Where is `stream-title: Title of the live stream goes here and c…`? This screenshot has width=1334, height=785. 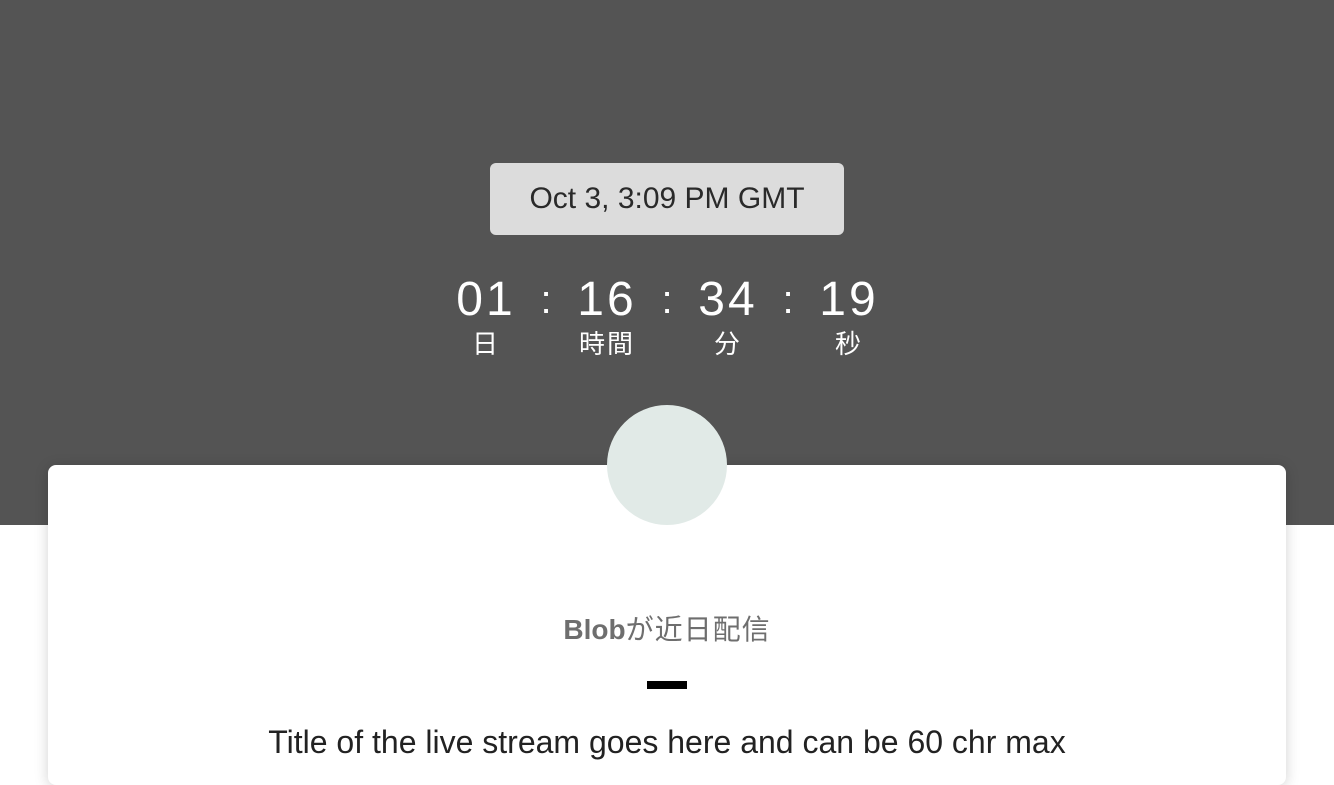 stream-title: Title of the live stream goes here and c… is located at coordinates (667, 742).